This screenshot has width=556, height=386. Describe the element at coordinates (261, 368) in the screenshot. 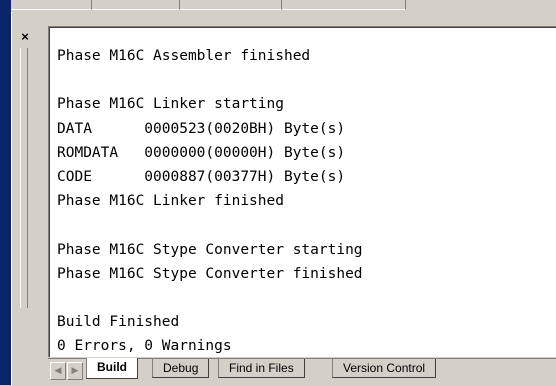

I see `tab-find-in-files: Find in Files` at that location.